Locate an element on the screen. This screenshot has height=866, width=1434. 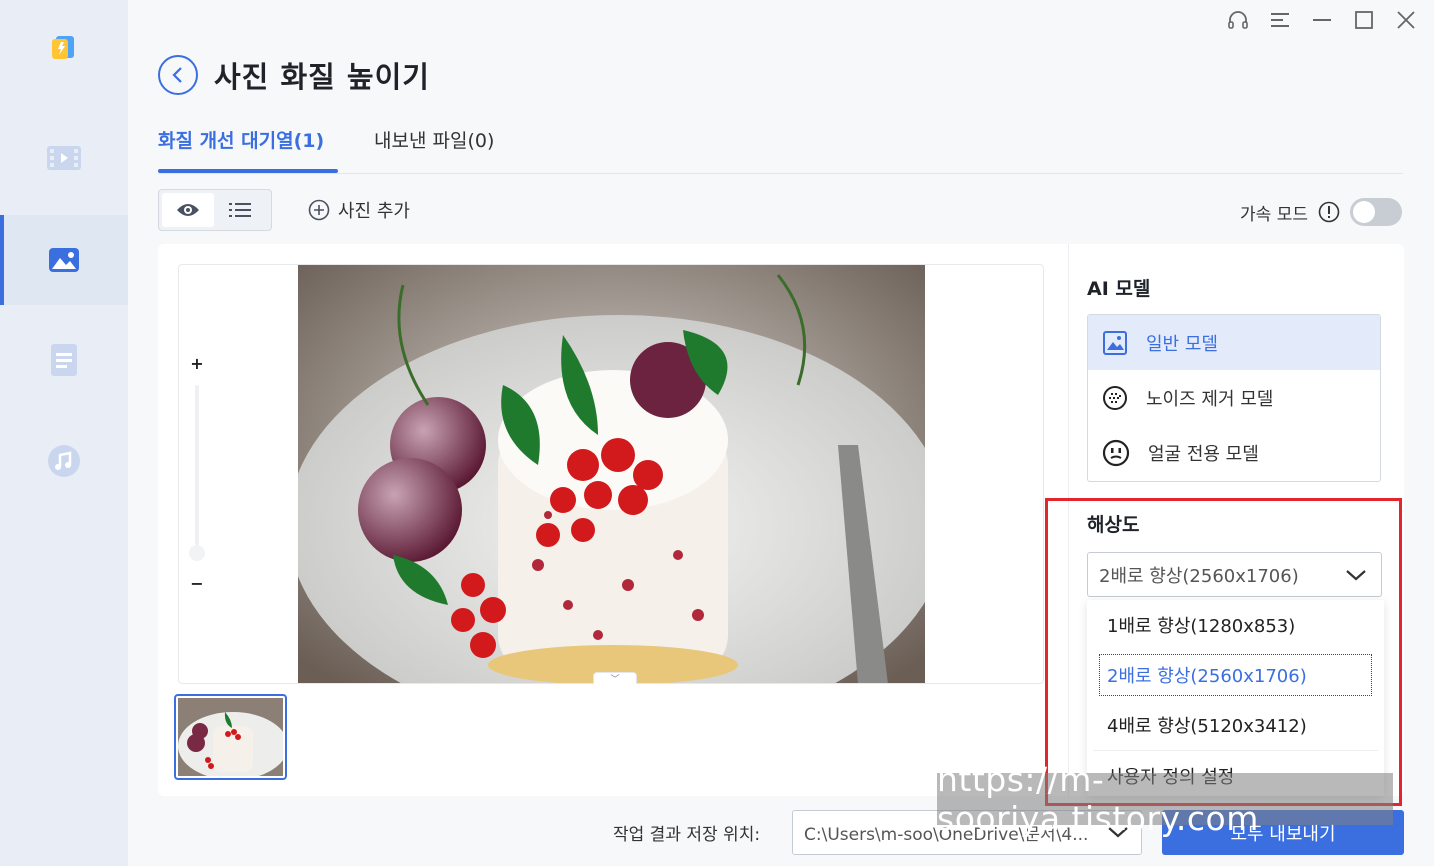
zoom-track is located at coordinates (197, 465).